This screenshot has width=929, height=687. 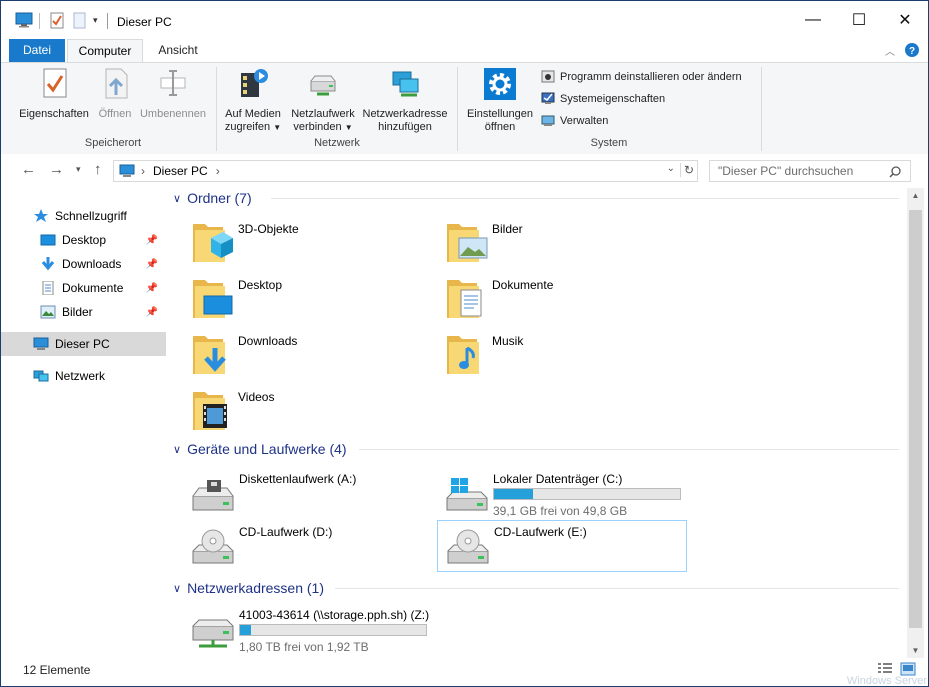 I want to click on folder-item: Bilder, so click(x=565, y=245).